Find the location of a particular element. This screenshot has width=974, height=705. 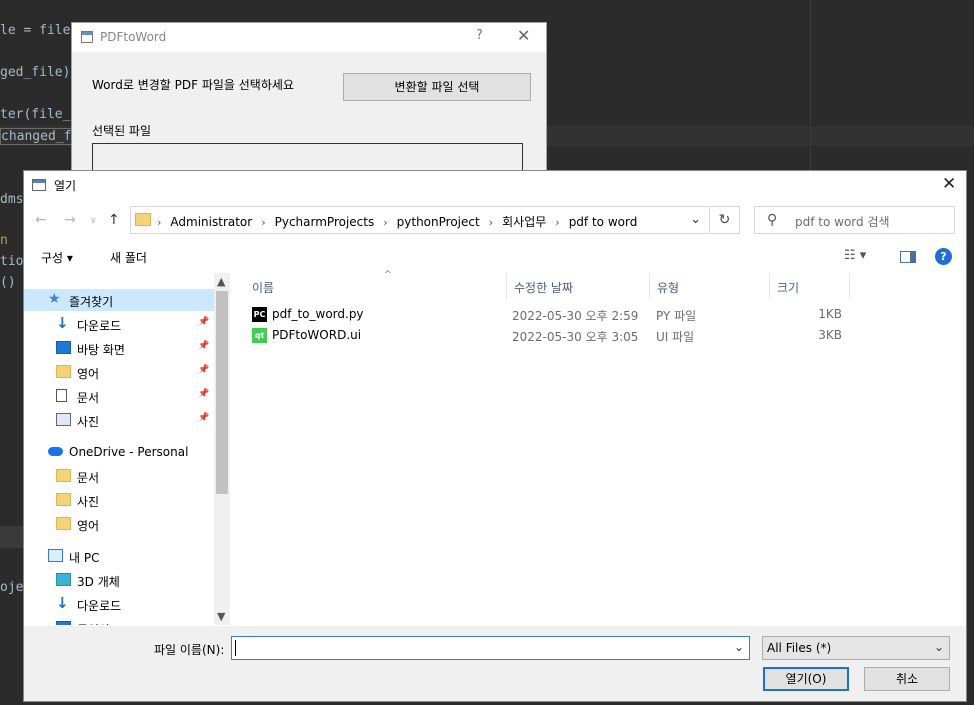

nav-item: 바탕 화면 📌 is located at coordinates (119, 348).